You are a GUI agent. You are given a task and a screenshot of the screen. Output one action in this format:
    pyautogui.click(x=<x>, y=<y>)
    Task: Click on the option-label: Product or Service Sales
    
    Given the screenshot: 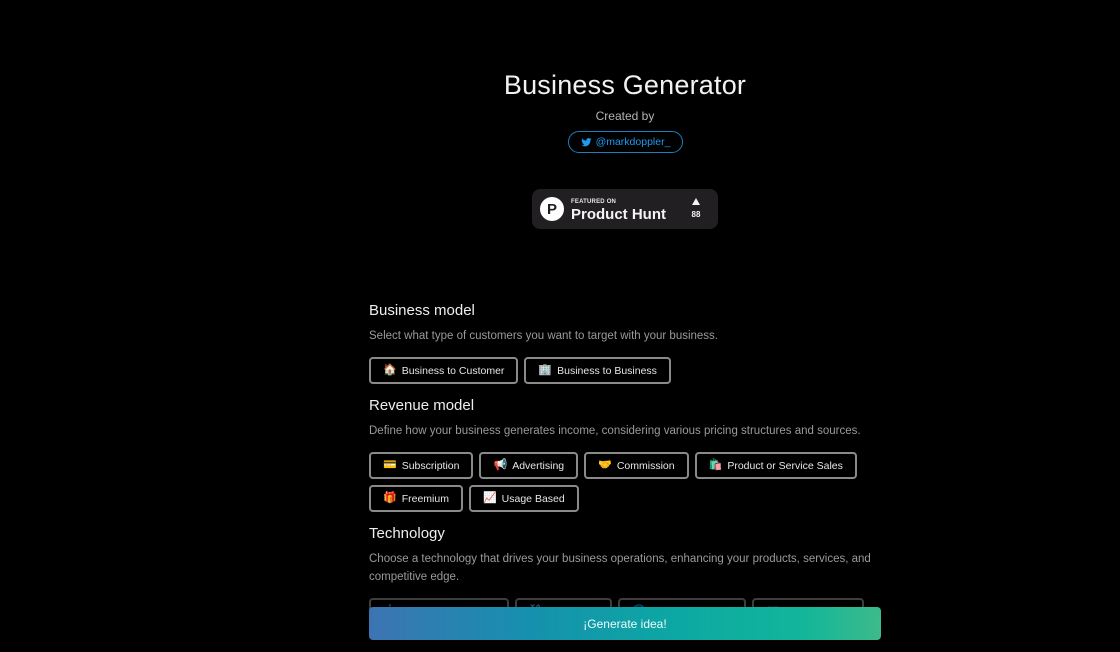 What is the action you would take?
    pyautogui.click(x=785, y=465)
    